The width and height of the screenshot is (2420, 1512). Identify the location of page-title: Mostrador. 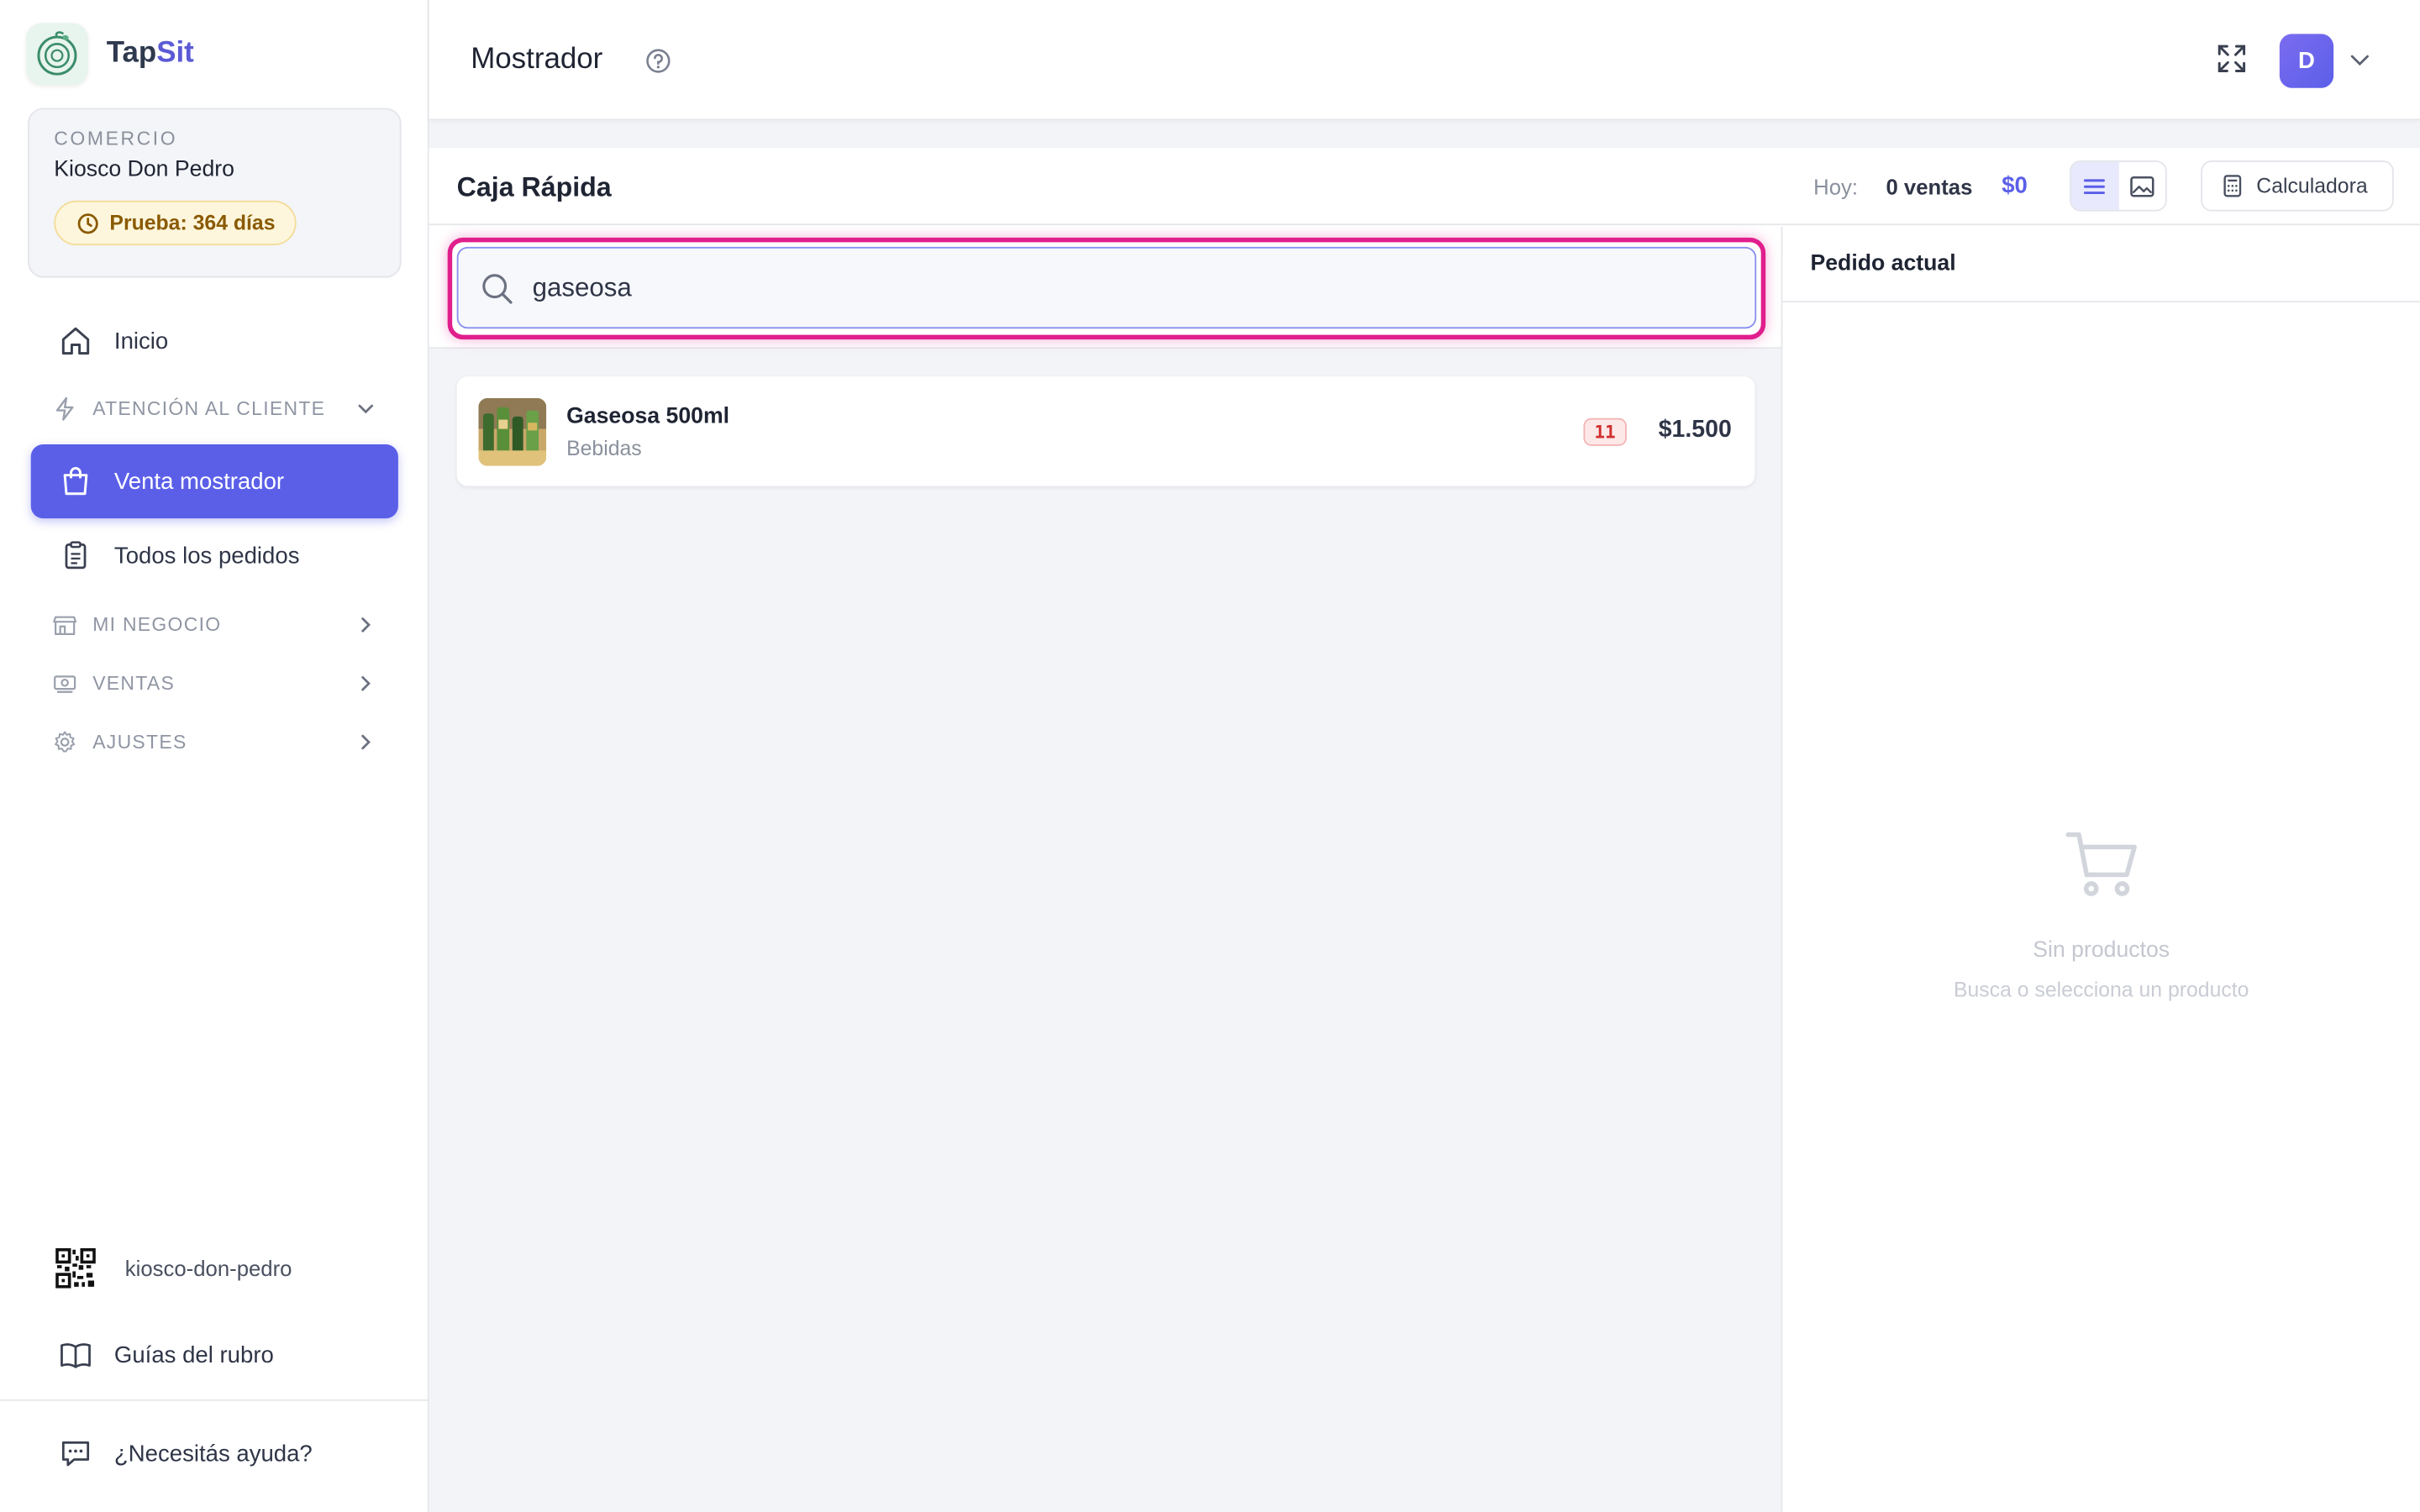
(537, 59).